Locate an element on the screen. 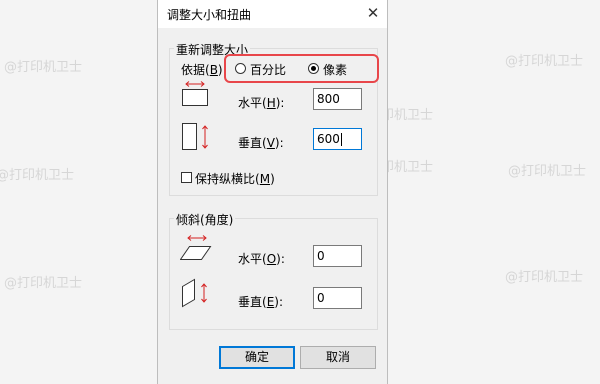  resize-vertical-icon is located at coordinates (195, 136).